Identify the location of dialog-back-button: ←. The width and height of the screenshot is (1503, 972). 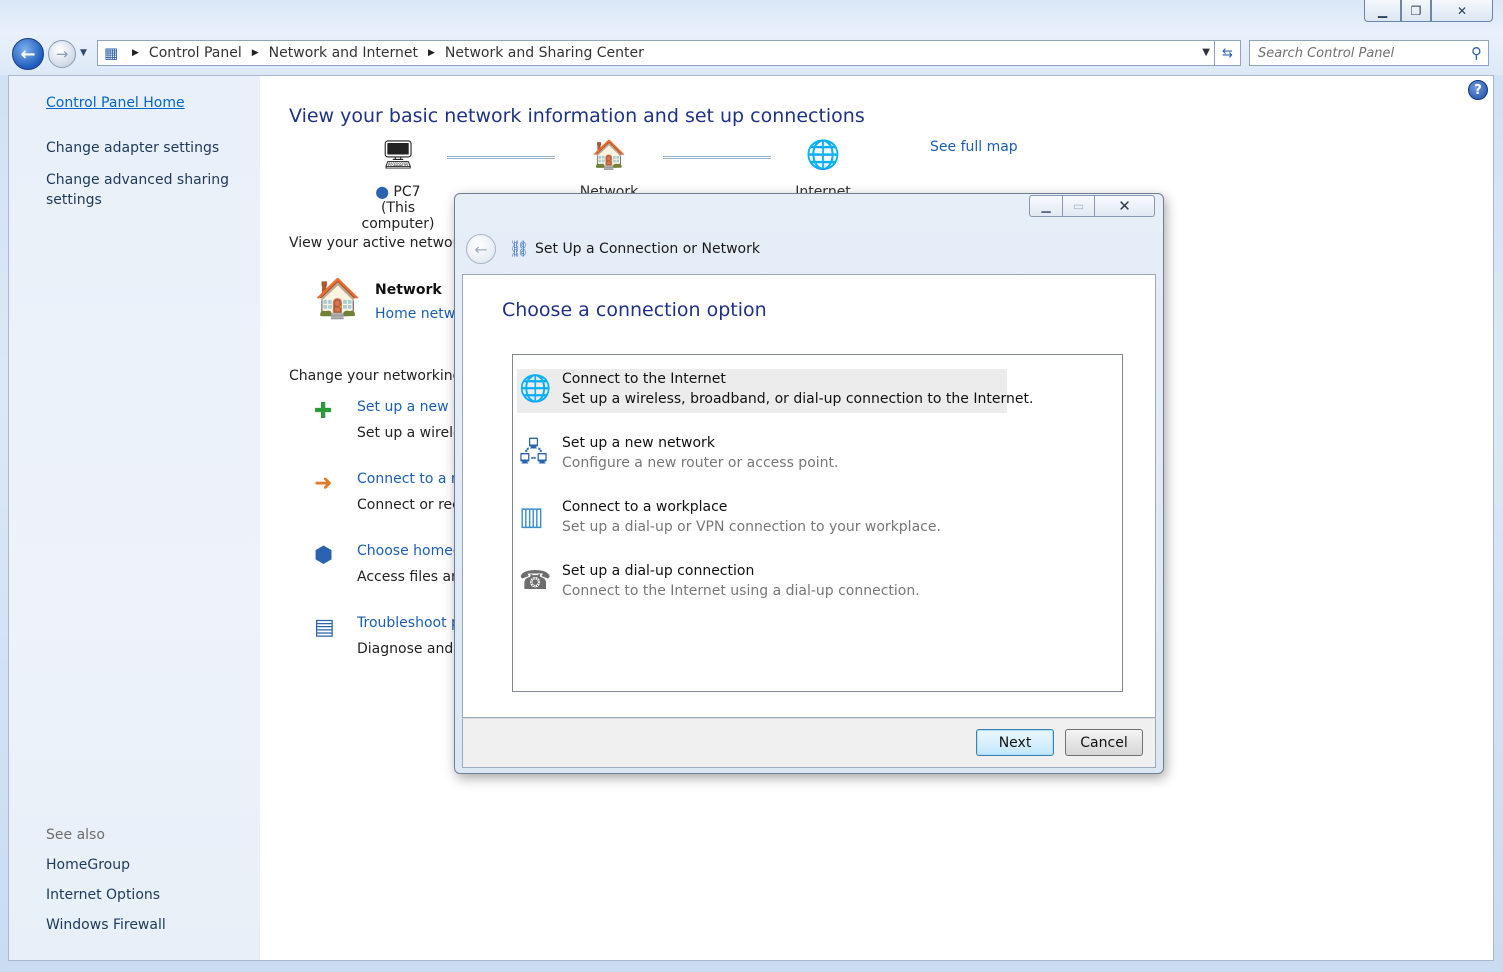
(481, 249).